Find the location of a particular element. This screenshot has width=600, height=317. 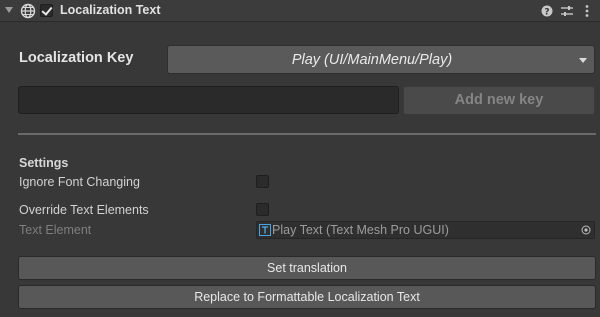

localization-key-dropdown: Play (UI/MainMenu/Play) is located at coordinates (381, 59).